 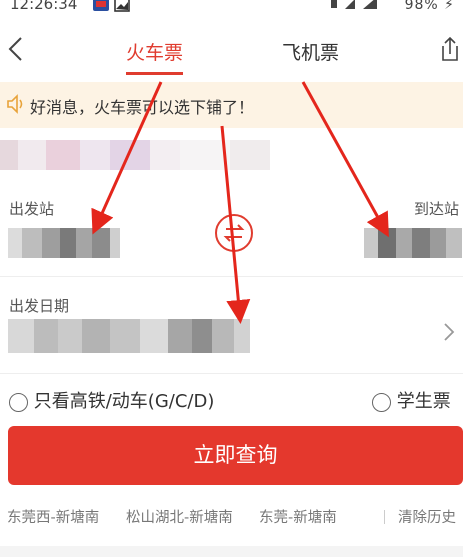 I want to click on tab-flight-label: 飞机票, so click(x=311, y=53).